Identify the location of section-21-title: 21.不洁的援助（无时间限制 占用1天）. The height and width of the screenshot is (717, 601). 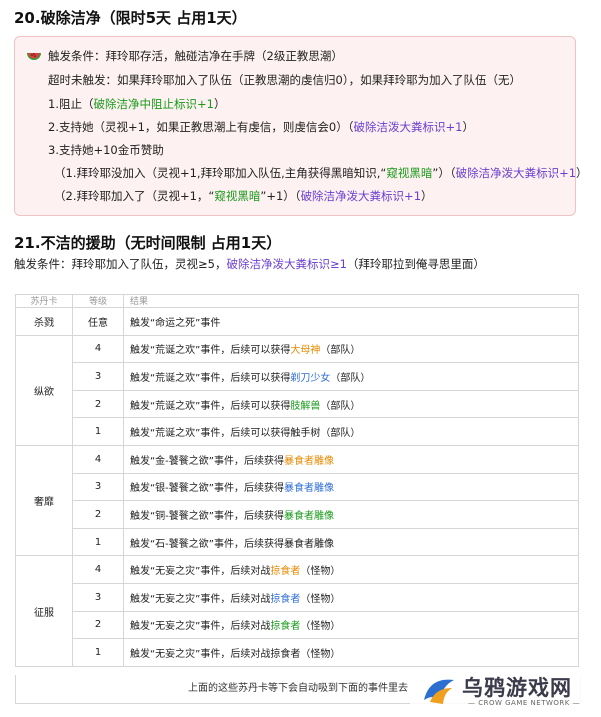
(148, 243).